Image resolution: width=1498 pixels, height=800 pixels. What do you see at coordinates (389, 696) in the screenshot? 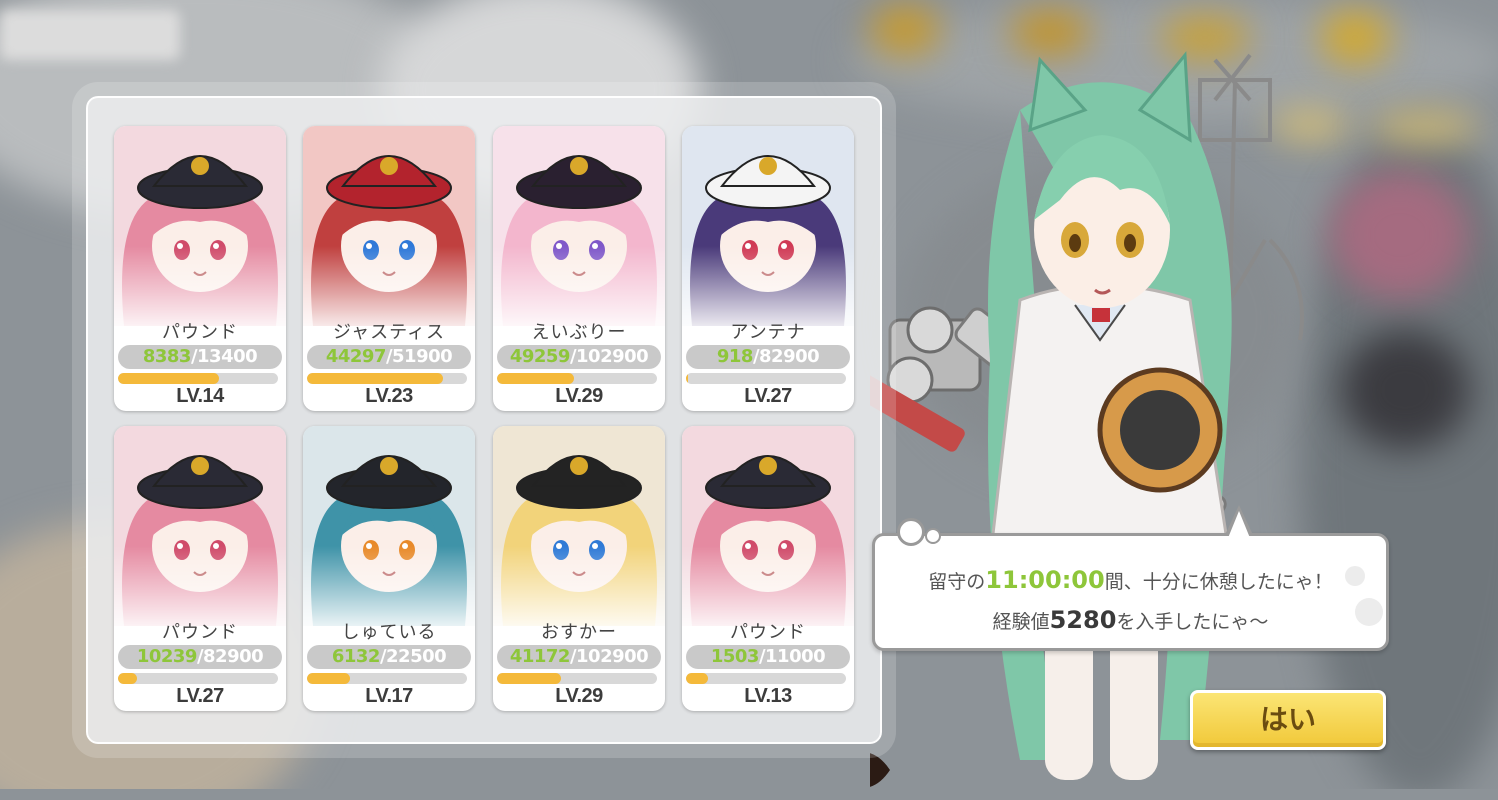
I see `ship-level: LV.17` at bounding box center [389, 696].